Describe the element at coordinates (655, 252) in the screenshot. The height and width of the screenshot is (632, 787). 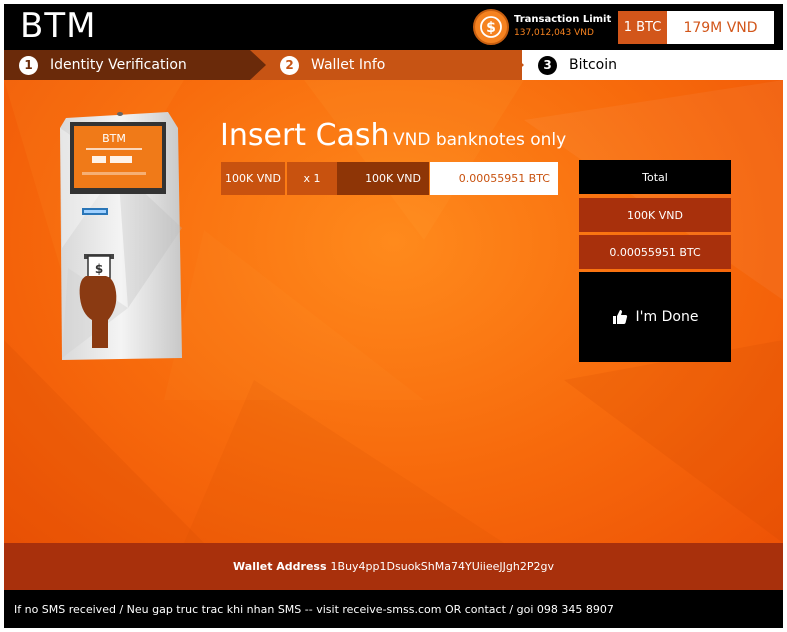
I see `total-btc: 0.00055951 BTC` at that location.